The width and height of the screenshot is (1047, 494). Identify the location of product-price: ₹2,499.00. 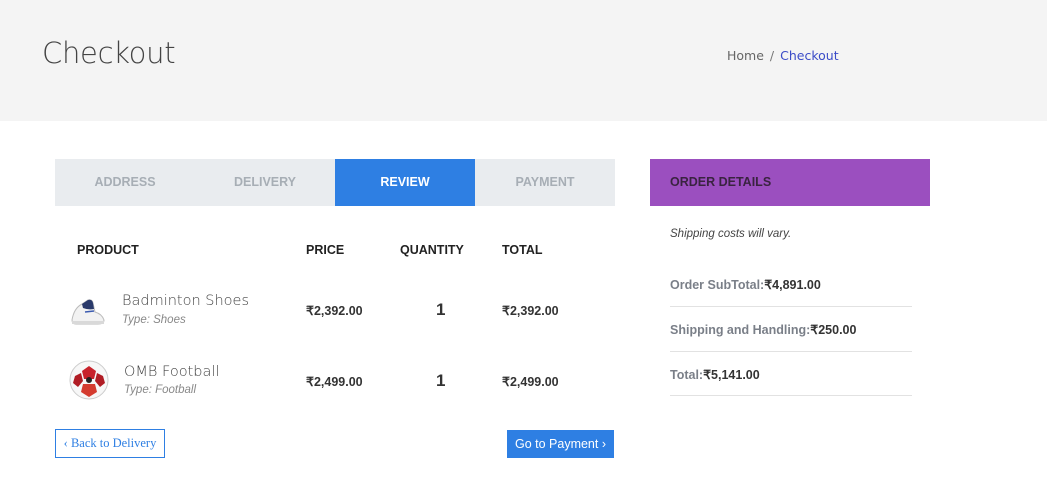
(334, 382).